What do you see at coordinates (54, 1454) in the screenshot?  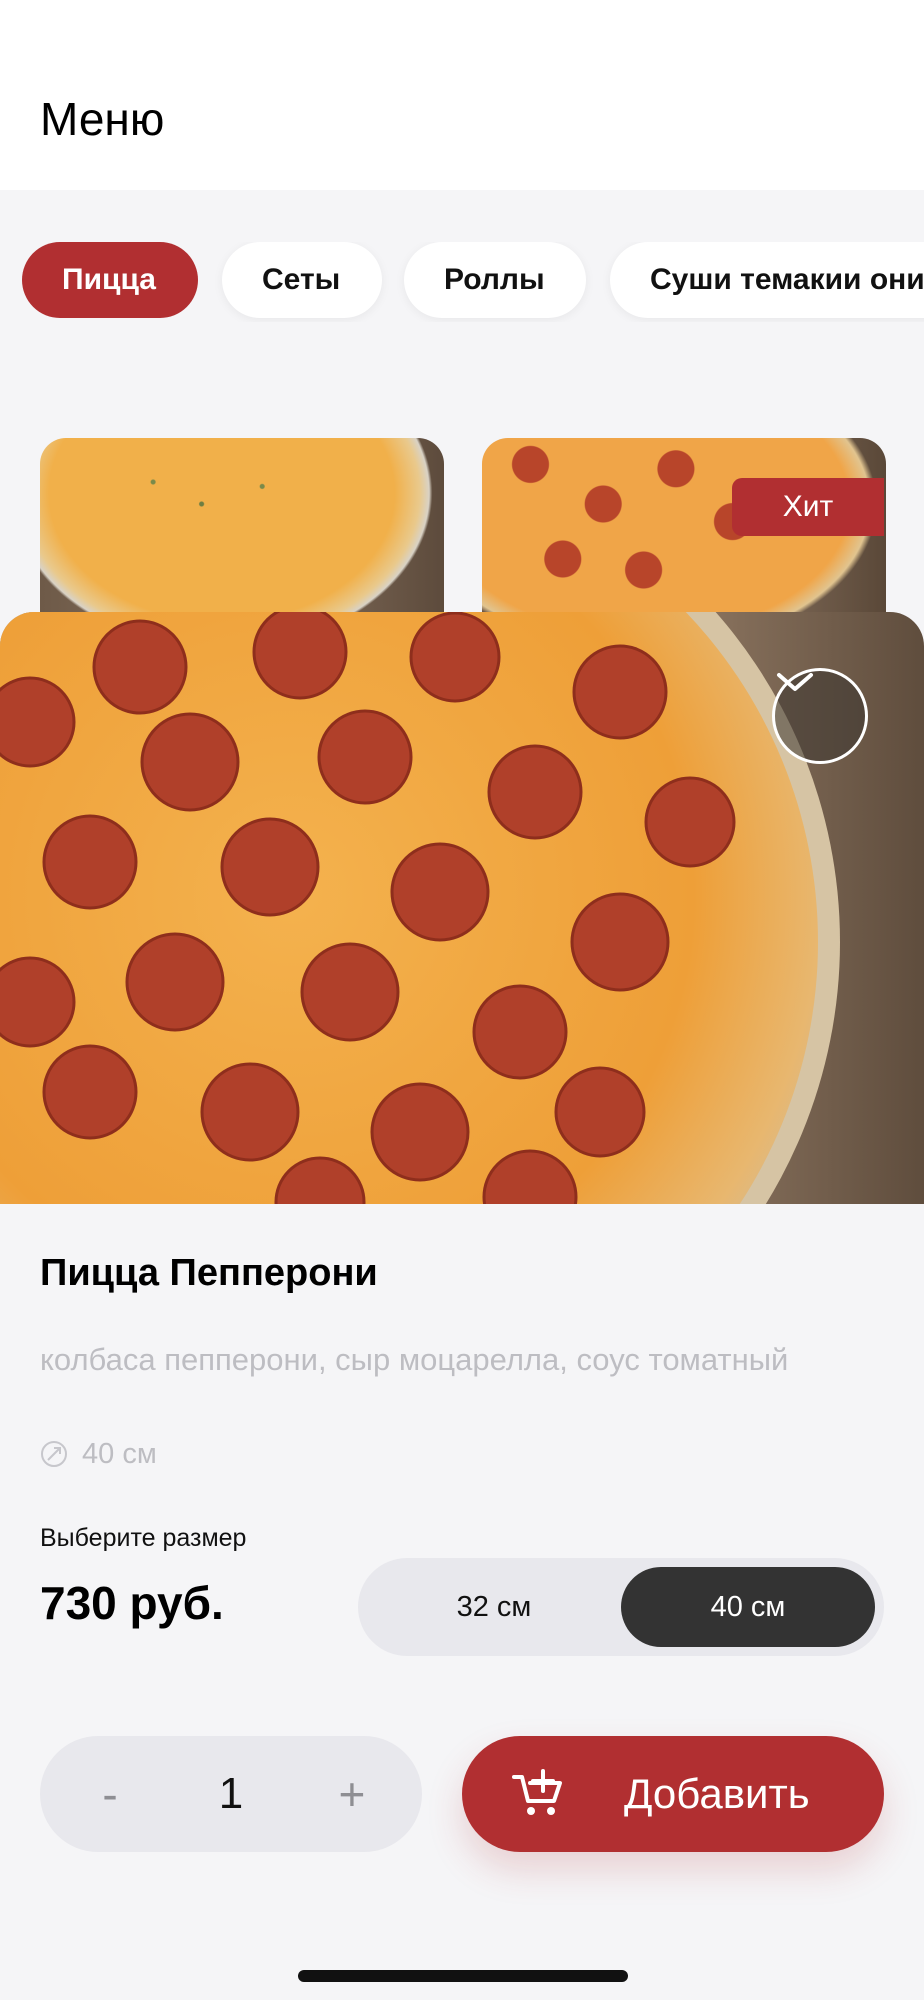 I see `ruler-icon` at bounding box center [54, 1454].